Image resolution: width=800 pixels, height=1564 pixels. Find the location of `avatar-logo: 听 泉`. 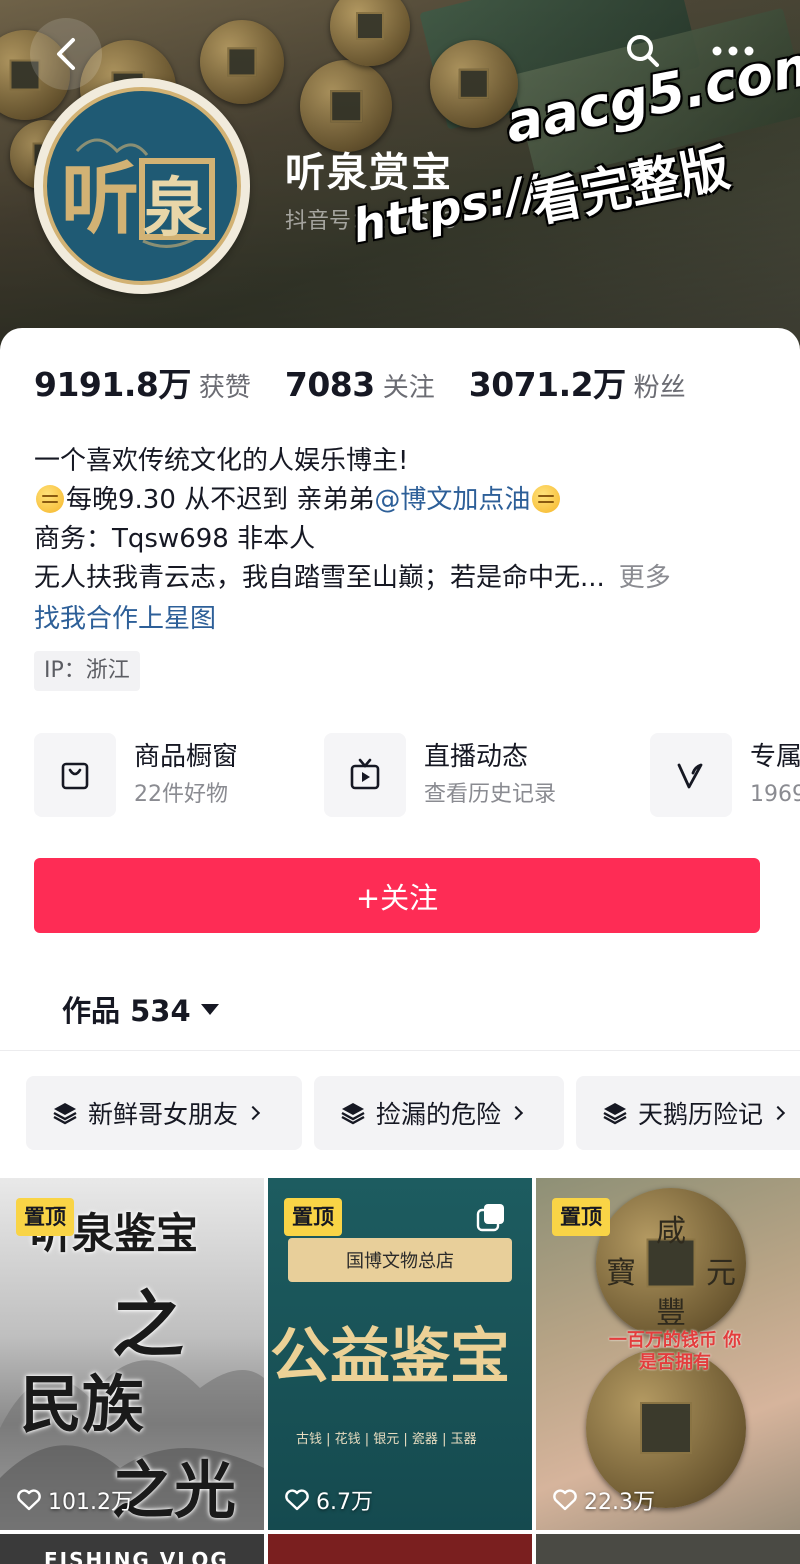

avatar-logo: 听 泉 is located at coordinates (142, 186).